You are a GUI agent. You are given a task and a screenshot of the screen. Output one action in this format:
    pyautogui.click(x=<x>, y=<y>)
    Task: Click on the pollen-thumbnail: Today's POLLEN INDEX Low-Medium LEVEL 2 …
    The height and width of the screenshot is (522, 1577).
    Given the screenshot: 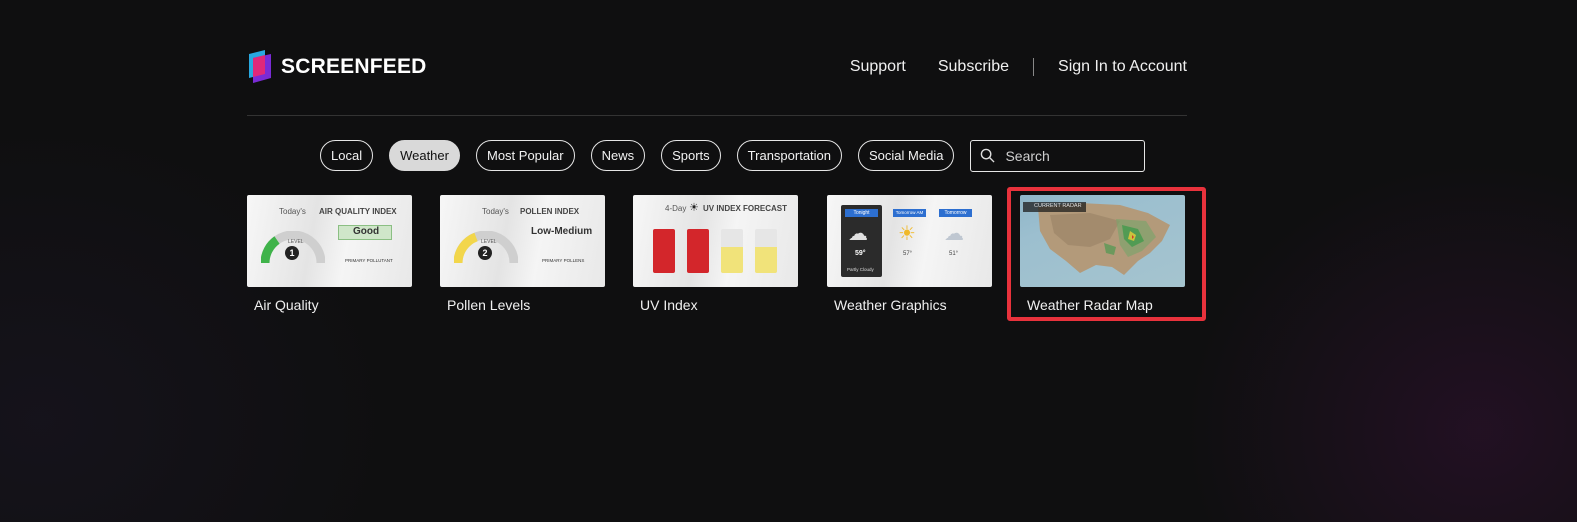 What is the action you would take?
    pyautogui.click(x=522, y=241)
    